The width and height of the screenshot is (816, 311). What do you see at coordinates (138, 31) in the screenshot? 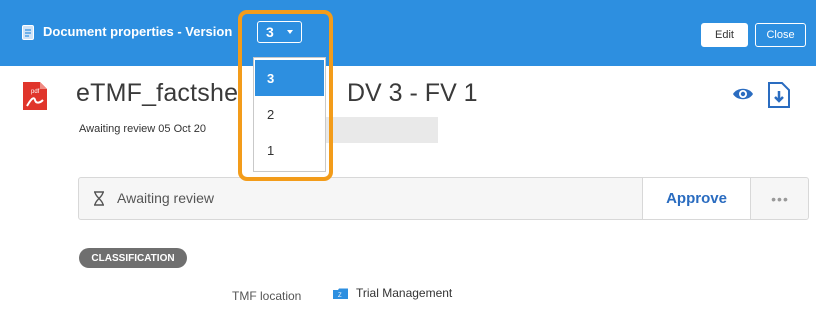
I see `dialog-title: Document properties - Version` at bounding box center [138, 31].